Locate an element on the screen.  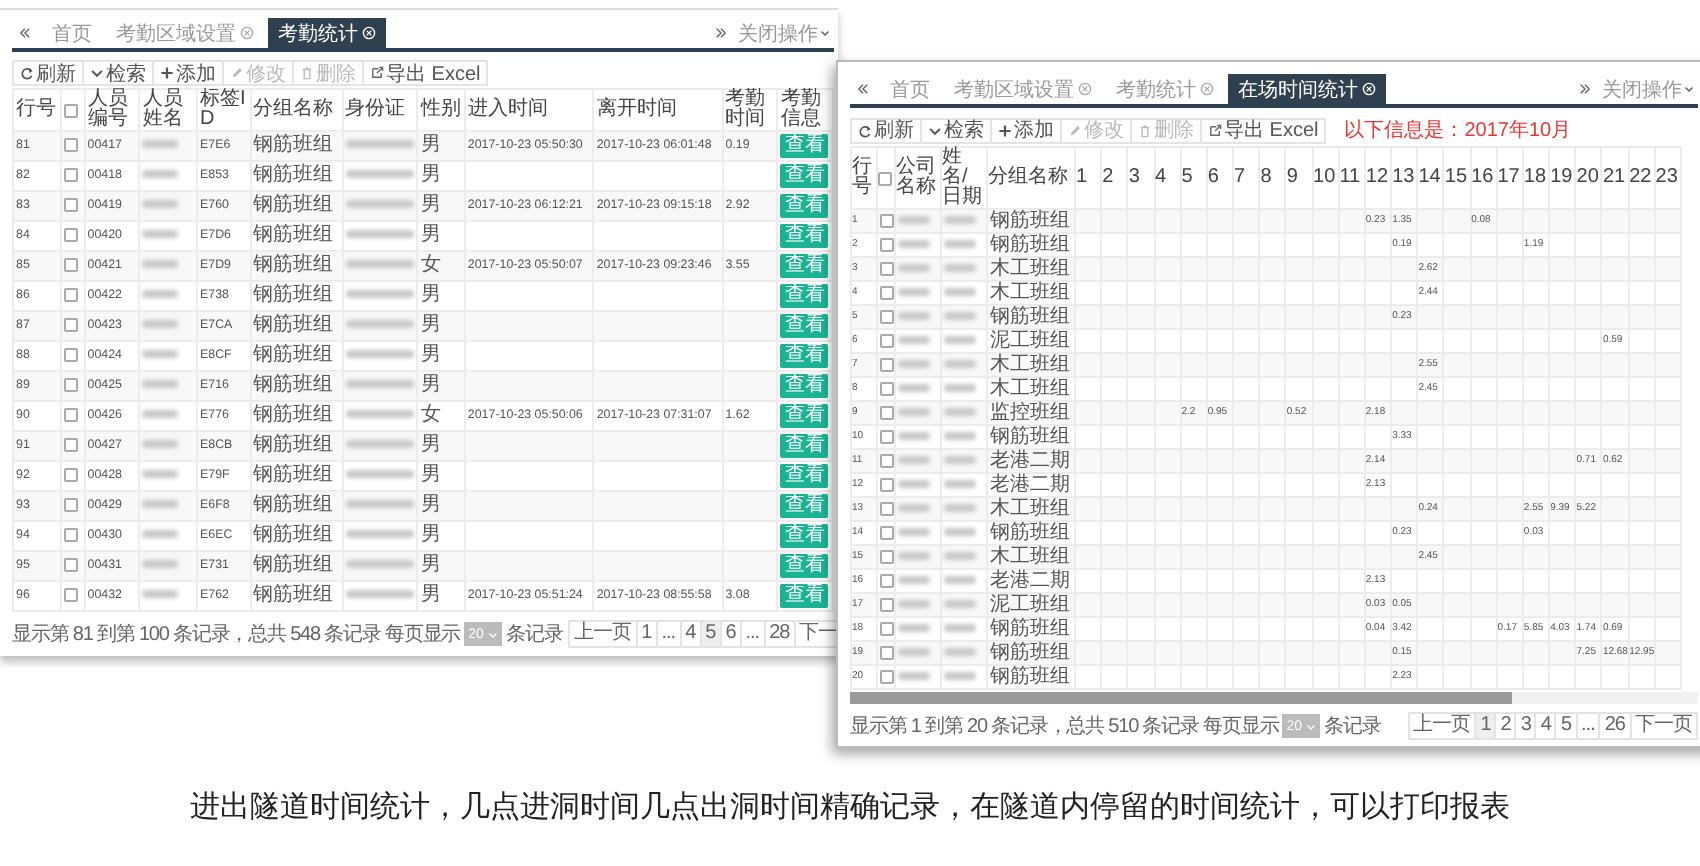
refresh-icon is located at coordinates (27, 73).